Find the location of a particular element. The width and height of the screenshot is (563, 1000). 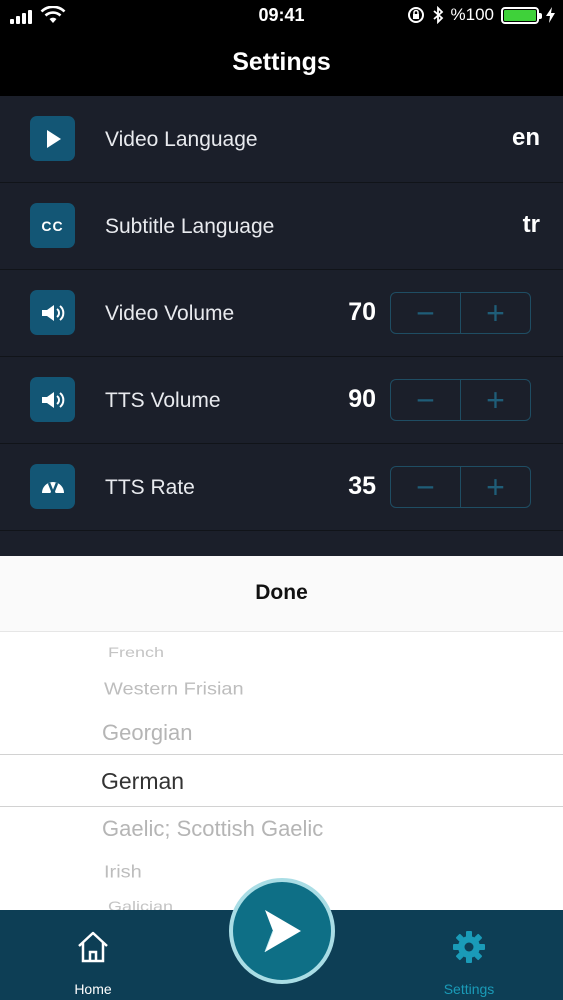

picker-option: Georgian is located at coordinates (147, 733).